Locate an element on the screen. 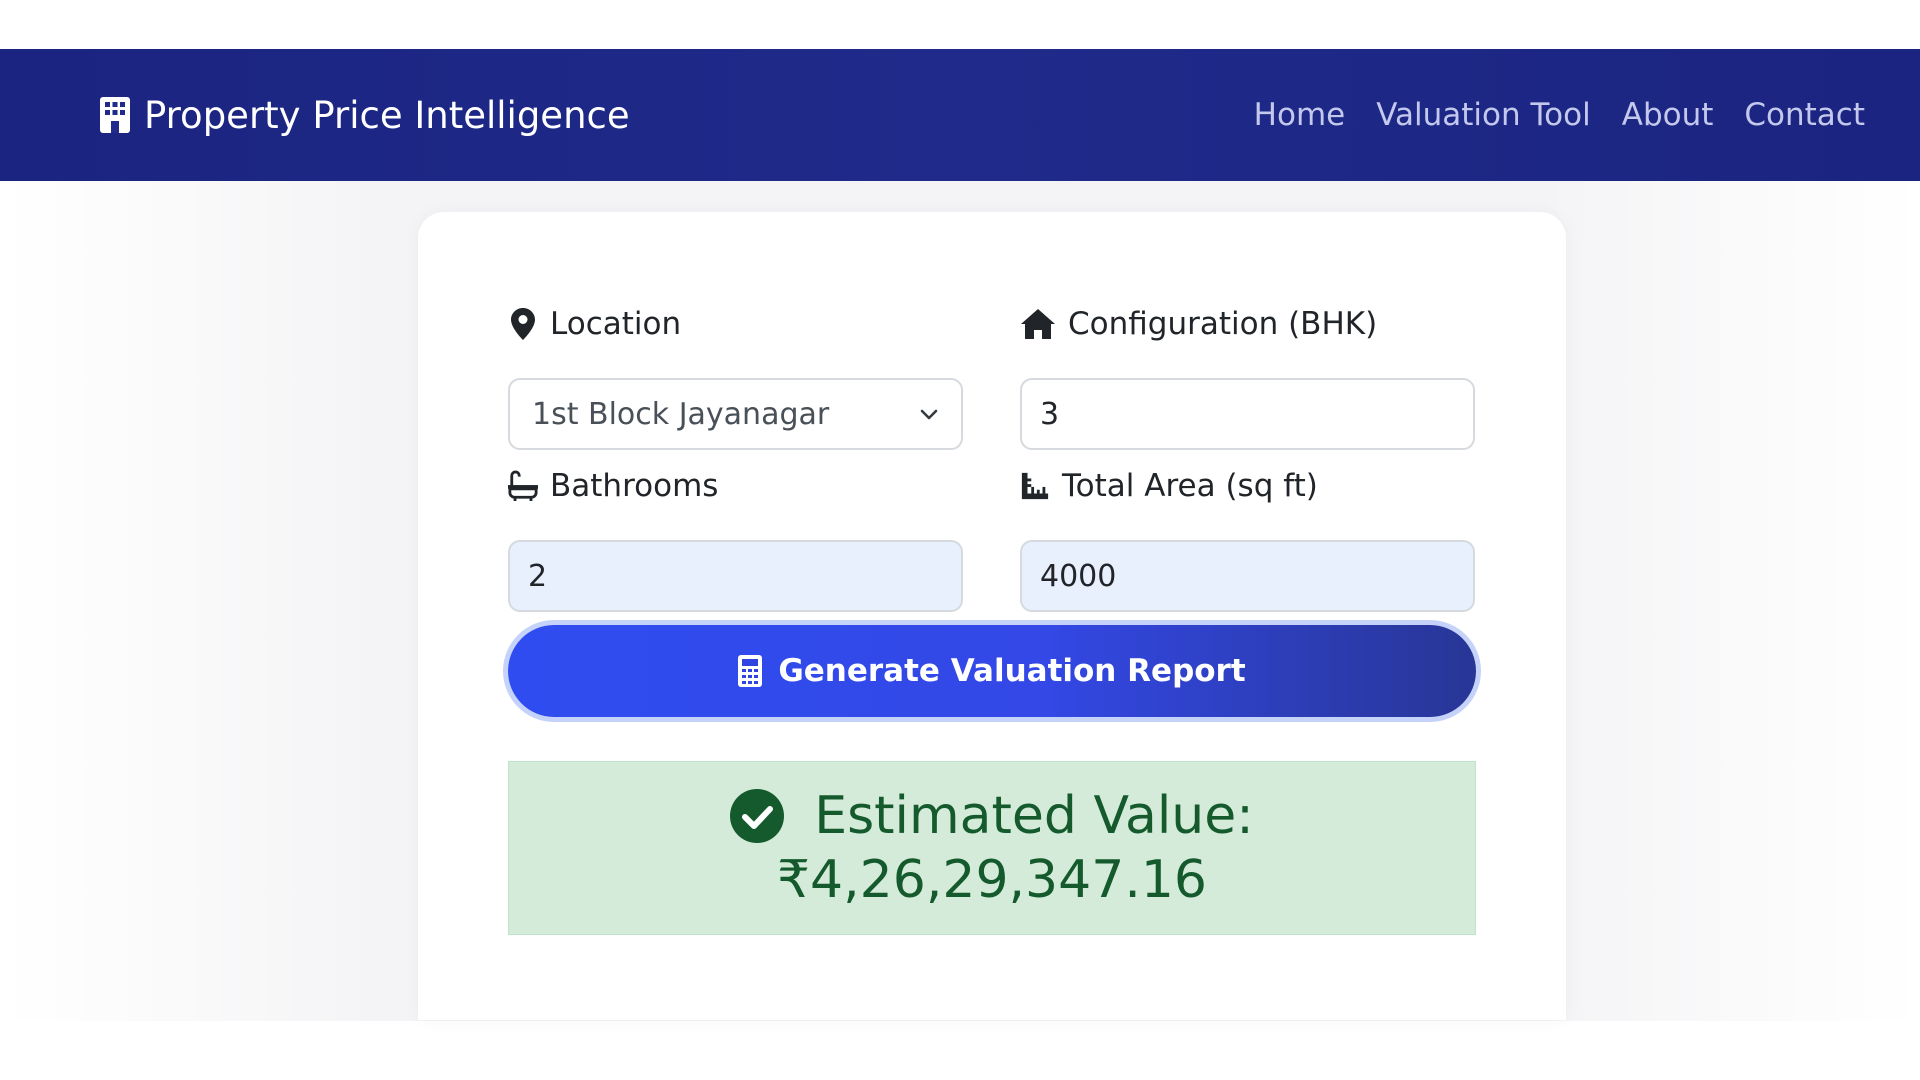 The image size is (1920, 1080). brand-title: Property Price Intelligence is located at coordinates (387, 115).